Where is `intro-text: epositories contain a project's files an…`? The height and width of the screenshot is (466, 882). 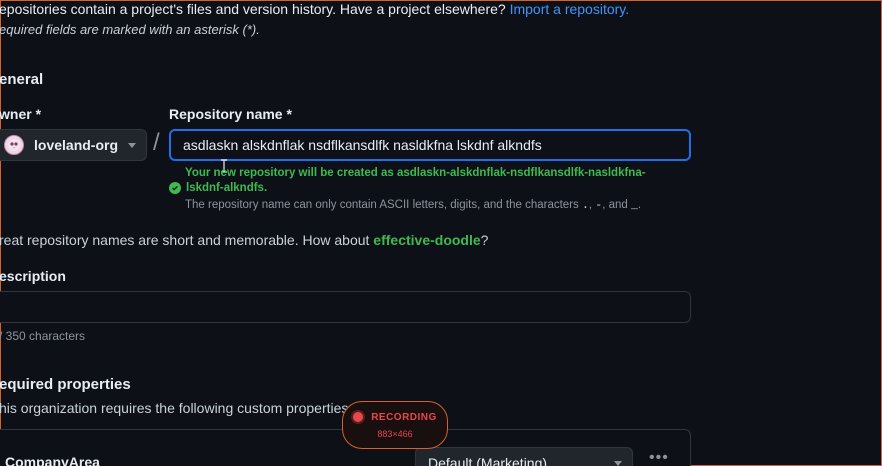
intro-text: epositories contain a project's files an… is located at coordinates (314, 9).